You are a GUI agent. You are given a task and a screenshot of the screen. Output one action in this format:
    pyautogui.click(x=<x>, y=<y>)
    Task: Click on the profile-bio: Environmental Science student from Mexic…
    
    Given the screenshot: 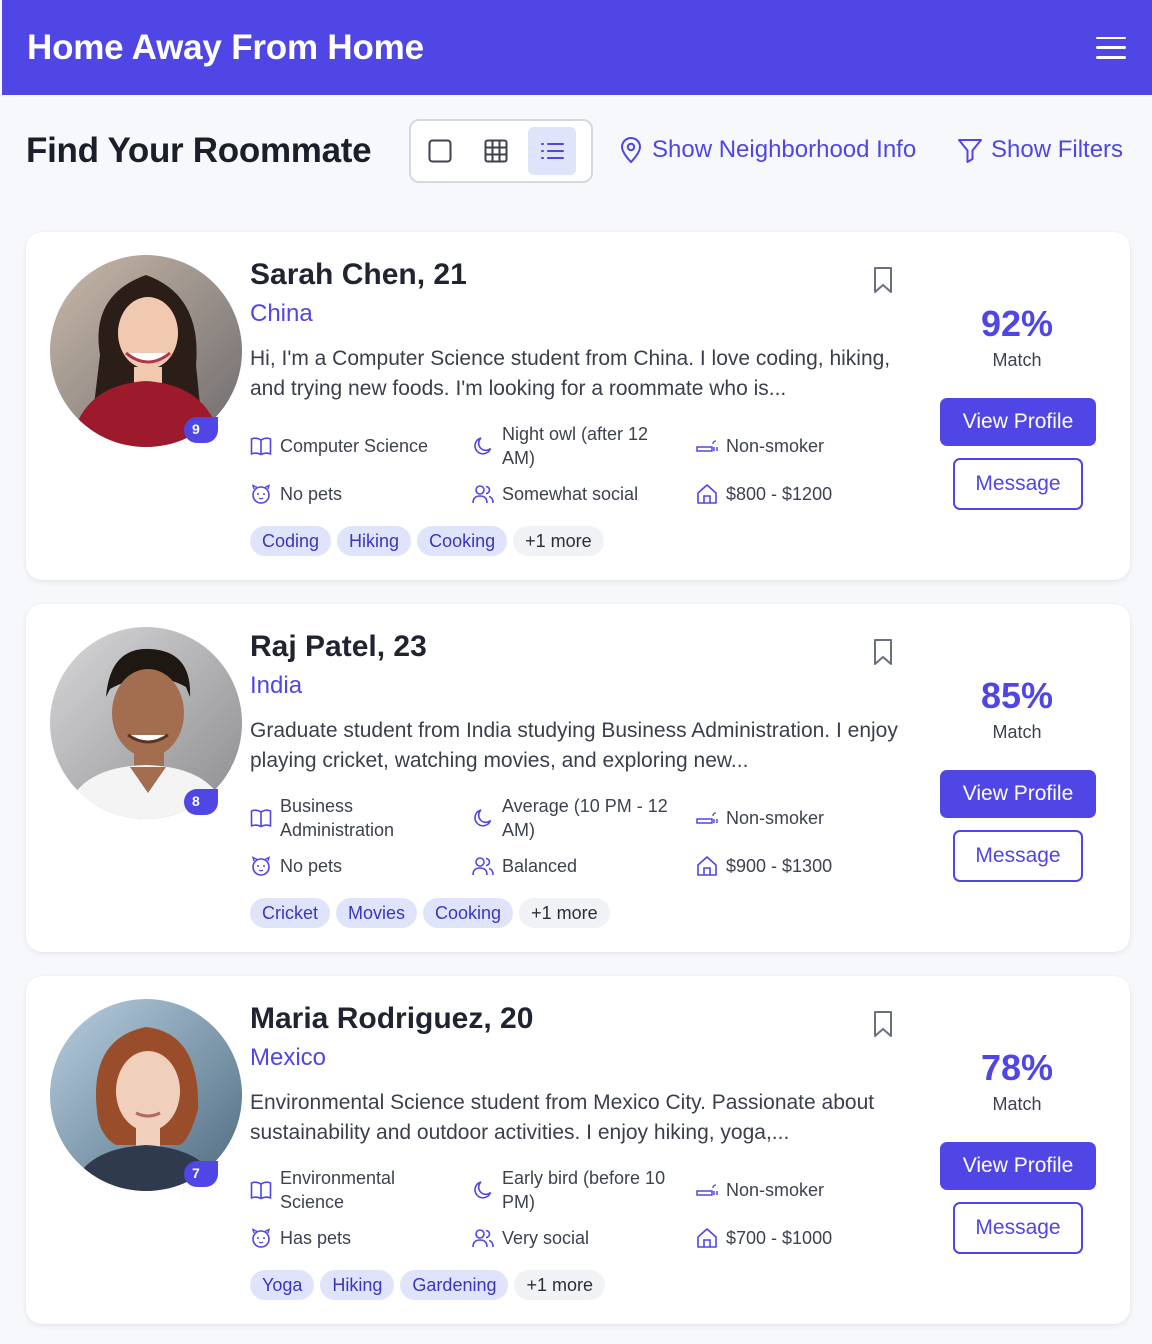 What is the action you would take?
    pyautogui.click(x=562, y=1117)
    